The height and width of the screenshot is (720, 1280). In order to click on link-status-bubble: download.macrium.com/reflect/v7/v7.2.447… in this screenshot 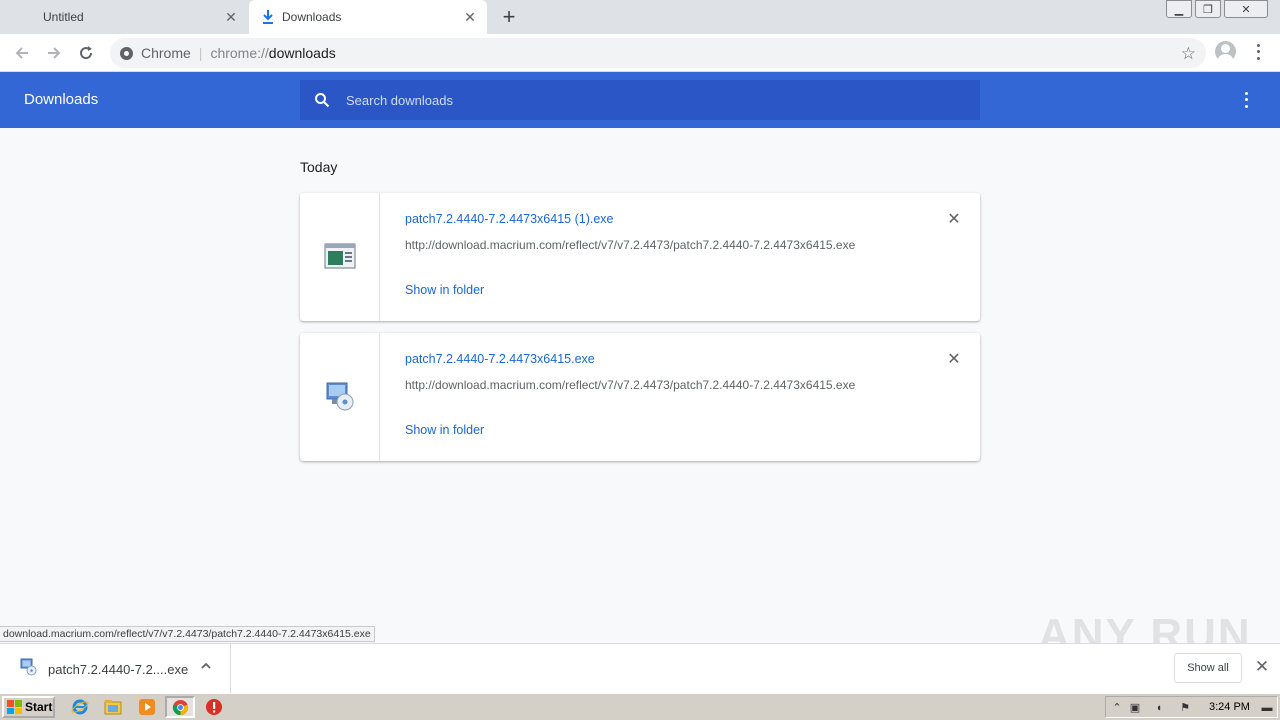, I will do `click(187, 634)`.